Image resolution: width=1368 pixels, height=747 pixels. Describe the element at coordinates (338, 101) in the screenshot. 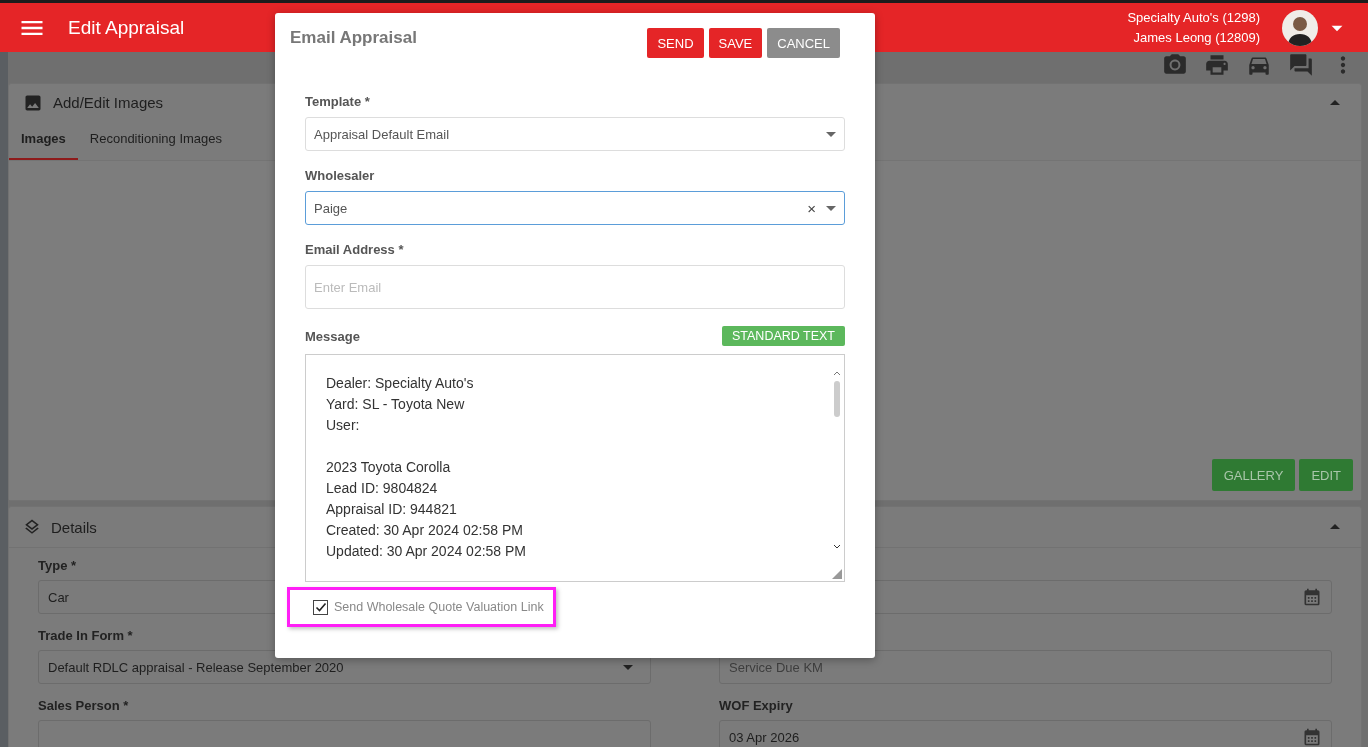

I see `field-label: Template *` at that location.